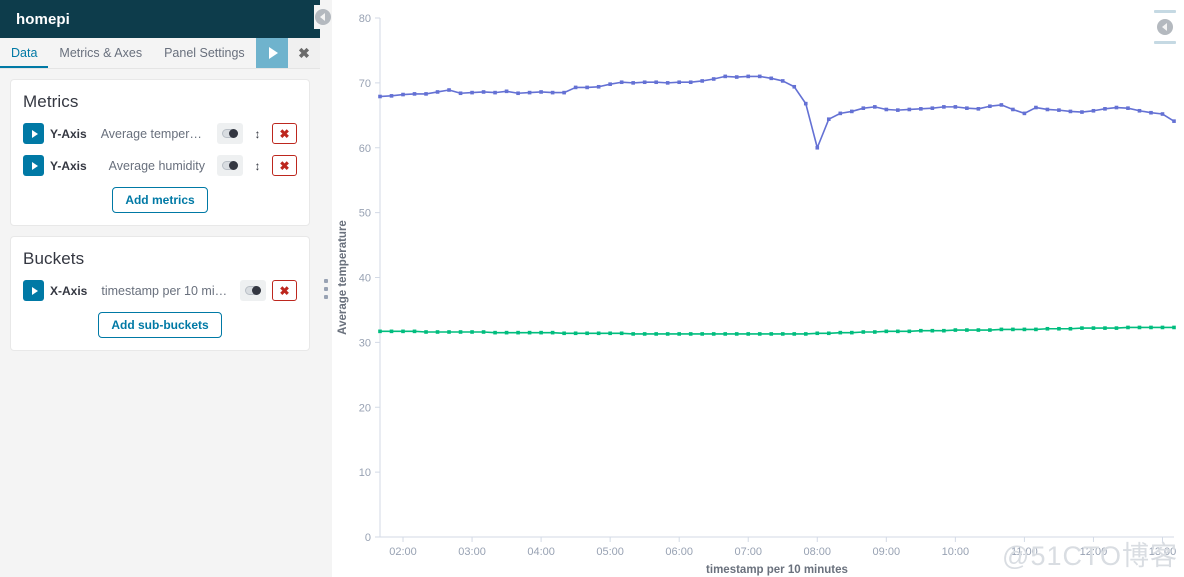  What do you see at coordinates (272, 53) in the screenshot?
I see `apply-changes-button` at bounding box center [272, 53].